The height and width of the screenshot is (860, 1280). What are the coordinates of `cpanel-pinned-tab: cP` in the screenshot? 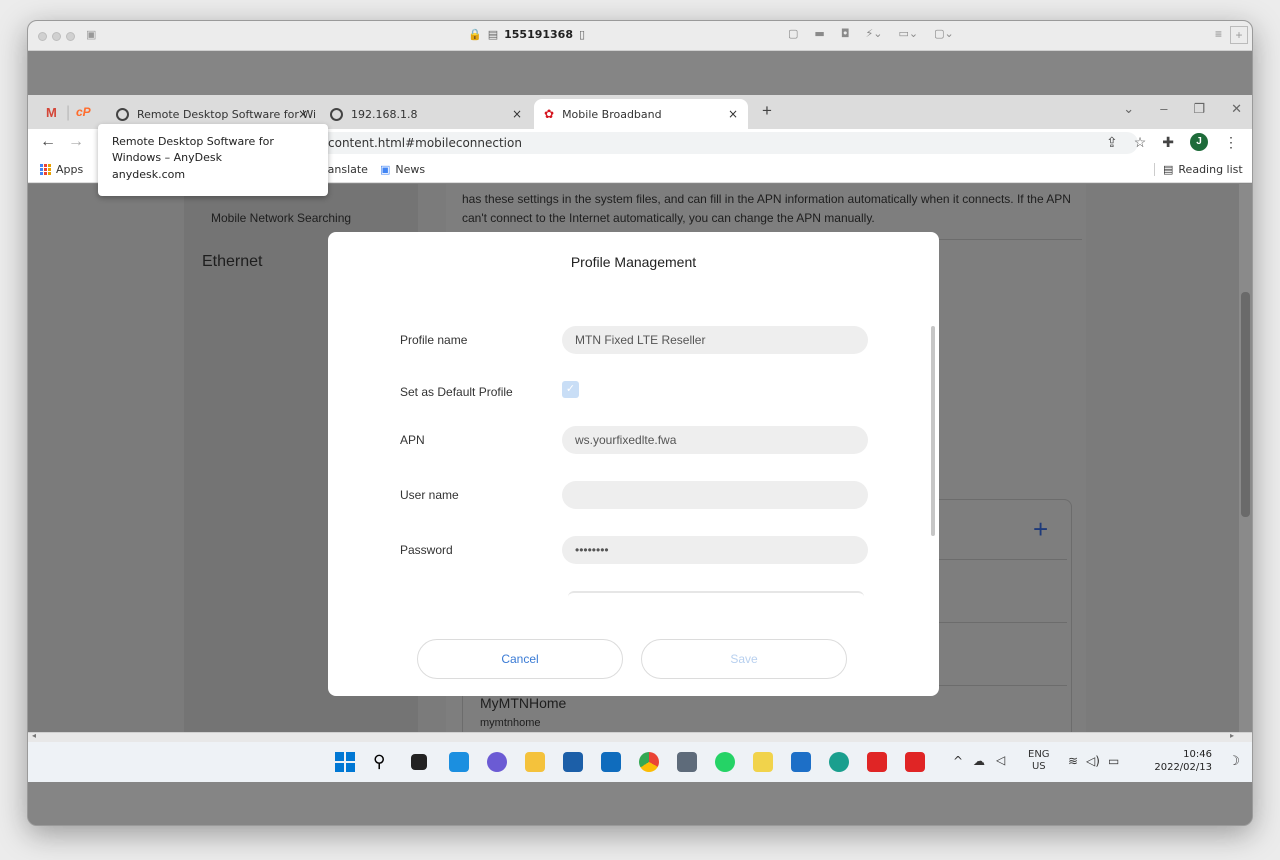 It's located at (83, 112).